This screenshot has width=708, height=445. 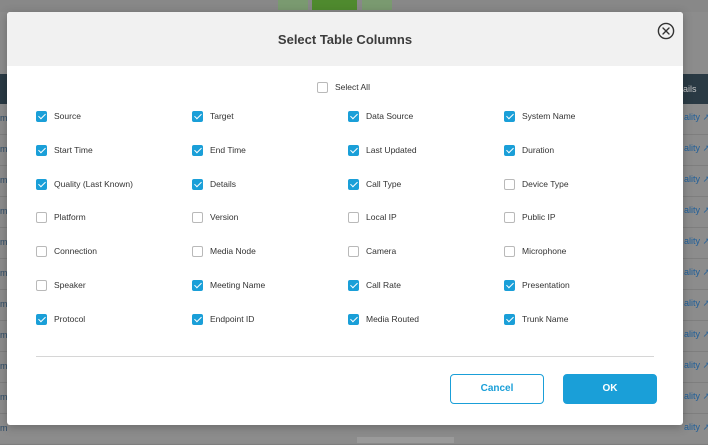 What do you see at coordinates (270, 253) in the screenshot?
I see `column-checkbox: Media Node` at bounding box center [270, 253].